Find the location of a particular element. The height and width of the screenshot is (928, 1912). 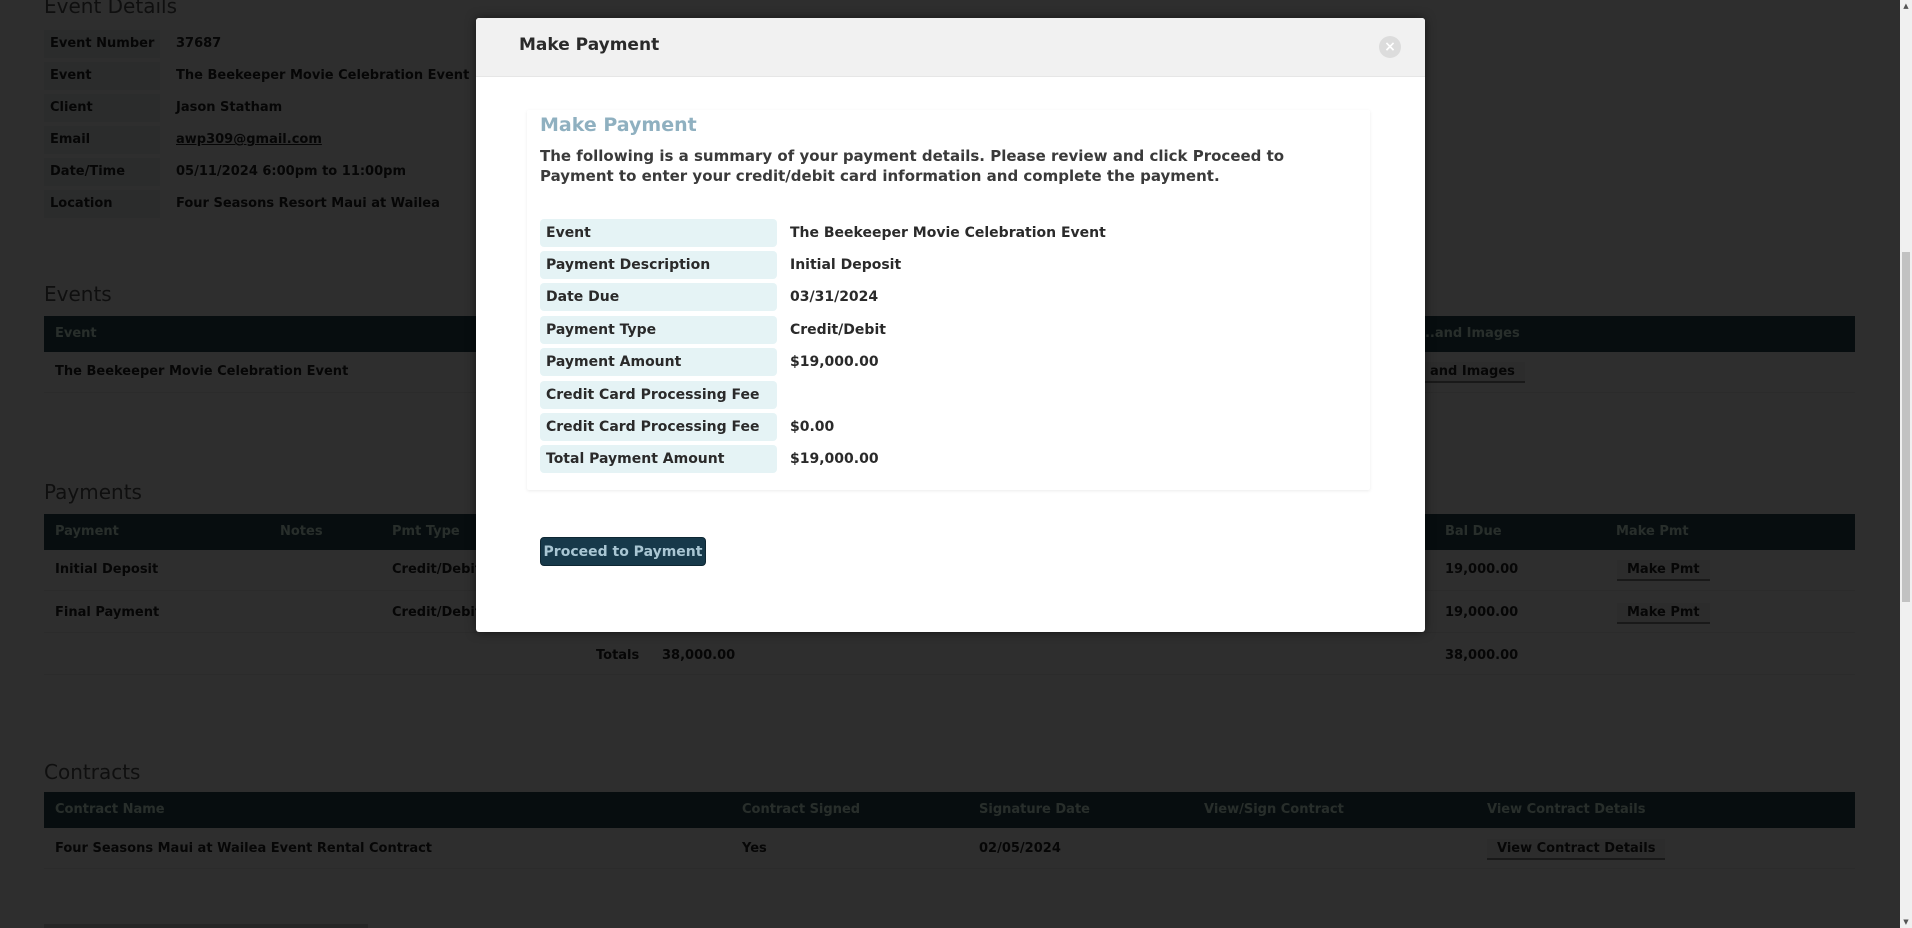

detail-label-date-due: Date Due is located at coordinates (658, 297).